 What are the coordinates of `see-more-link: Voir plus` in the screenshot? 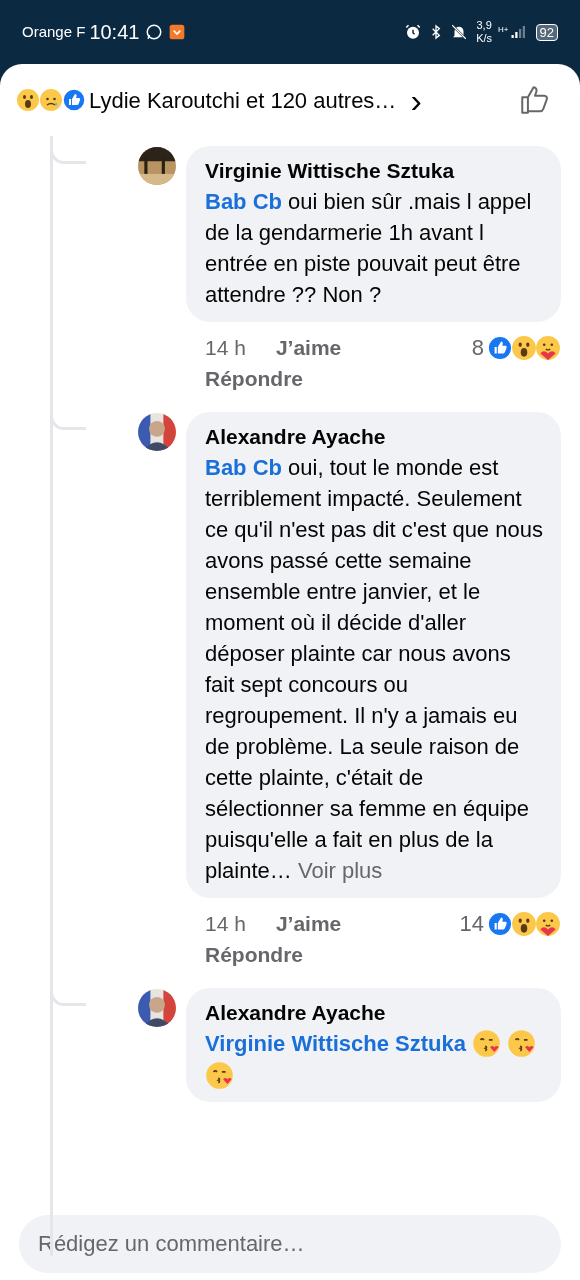 It's located at (340, 870).